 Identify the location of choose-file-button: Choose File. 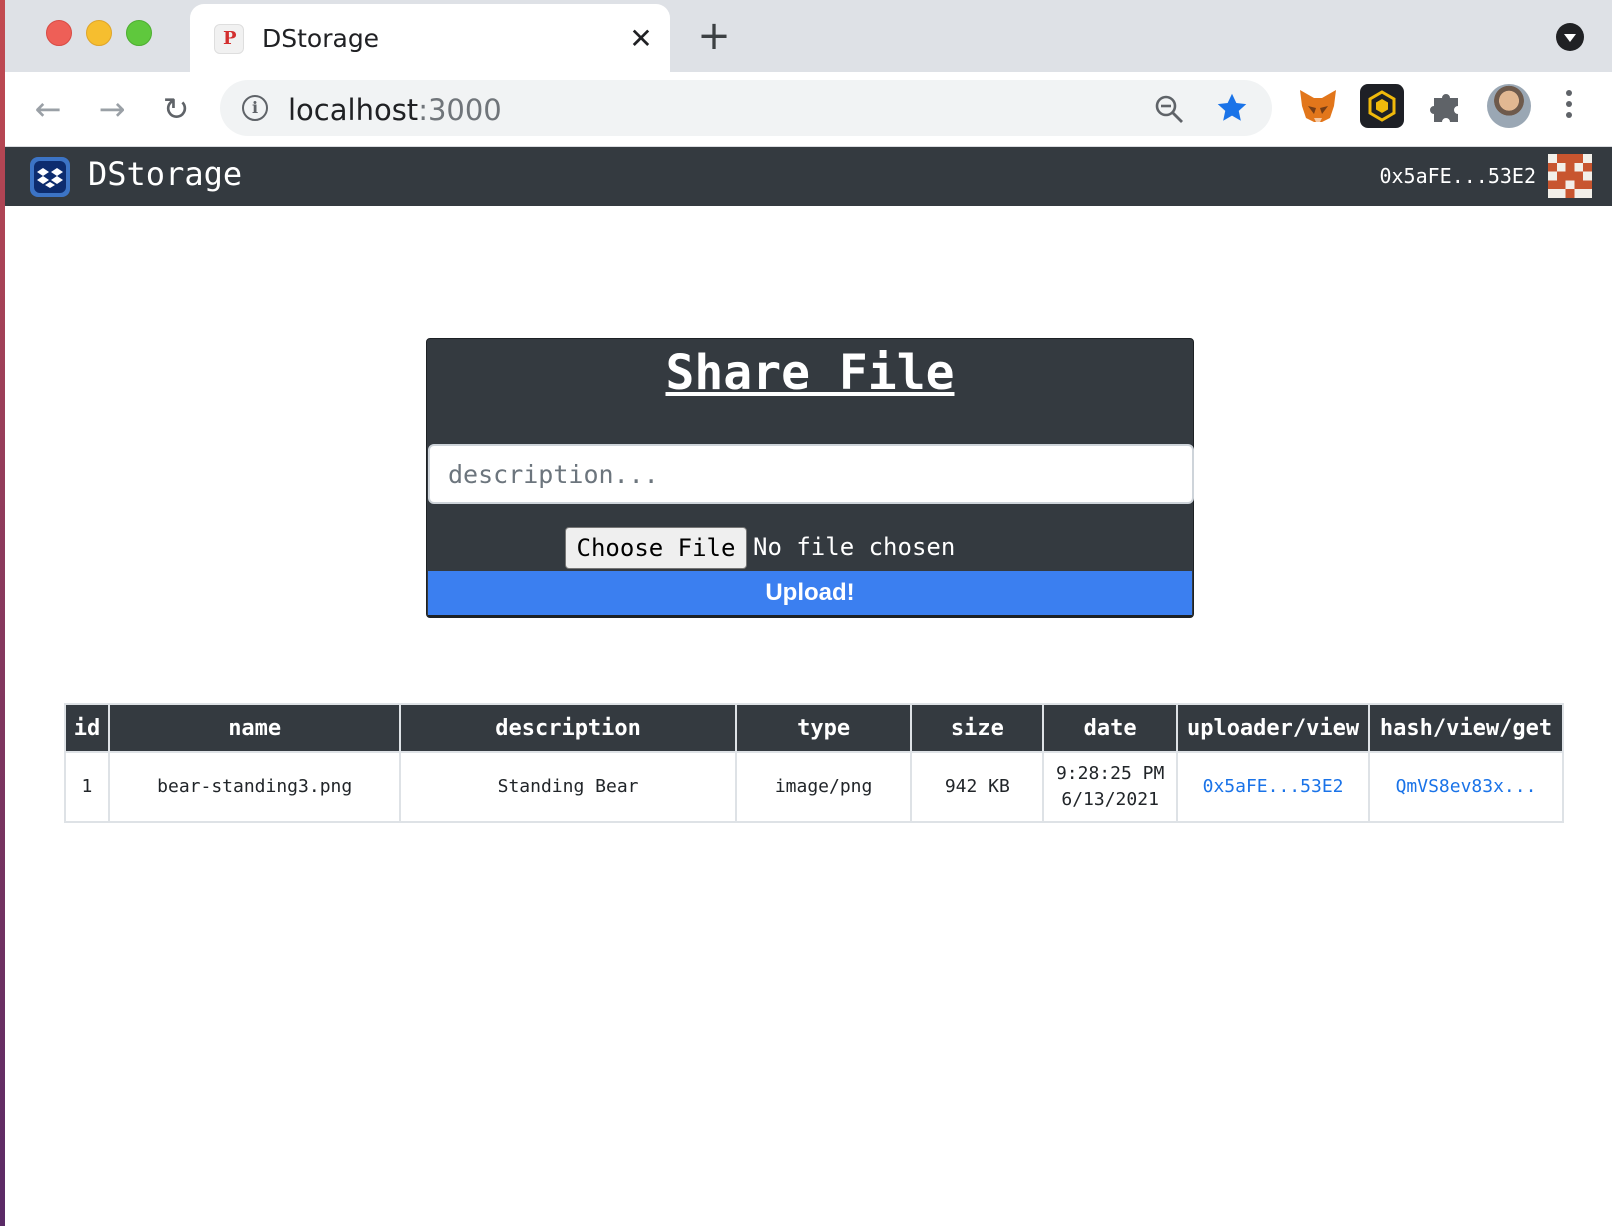
(656, 548).